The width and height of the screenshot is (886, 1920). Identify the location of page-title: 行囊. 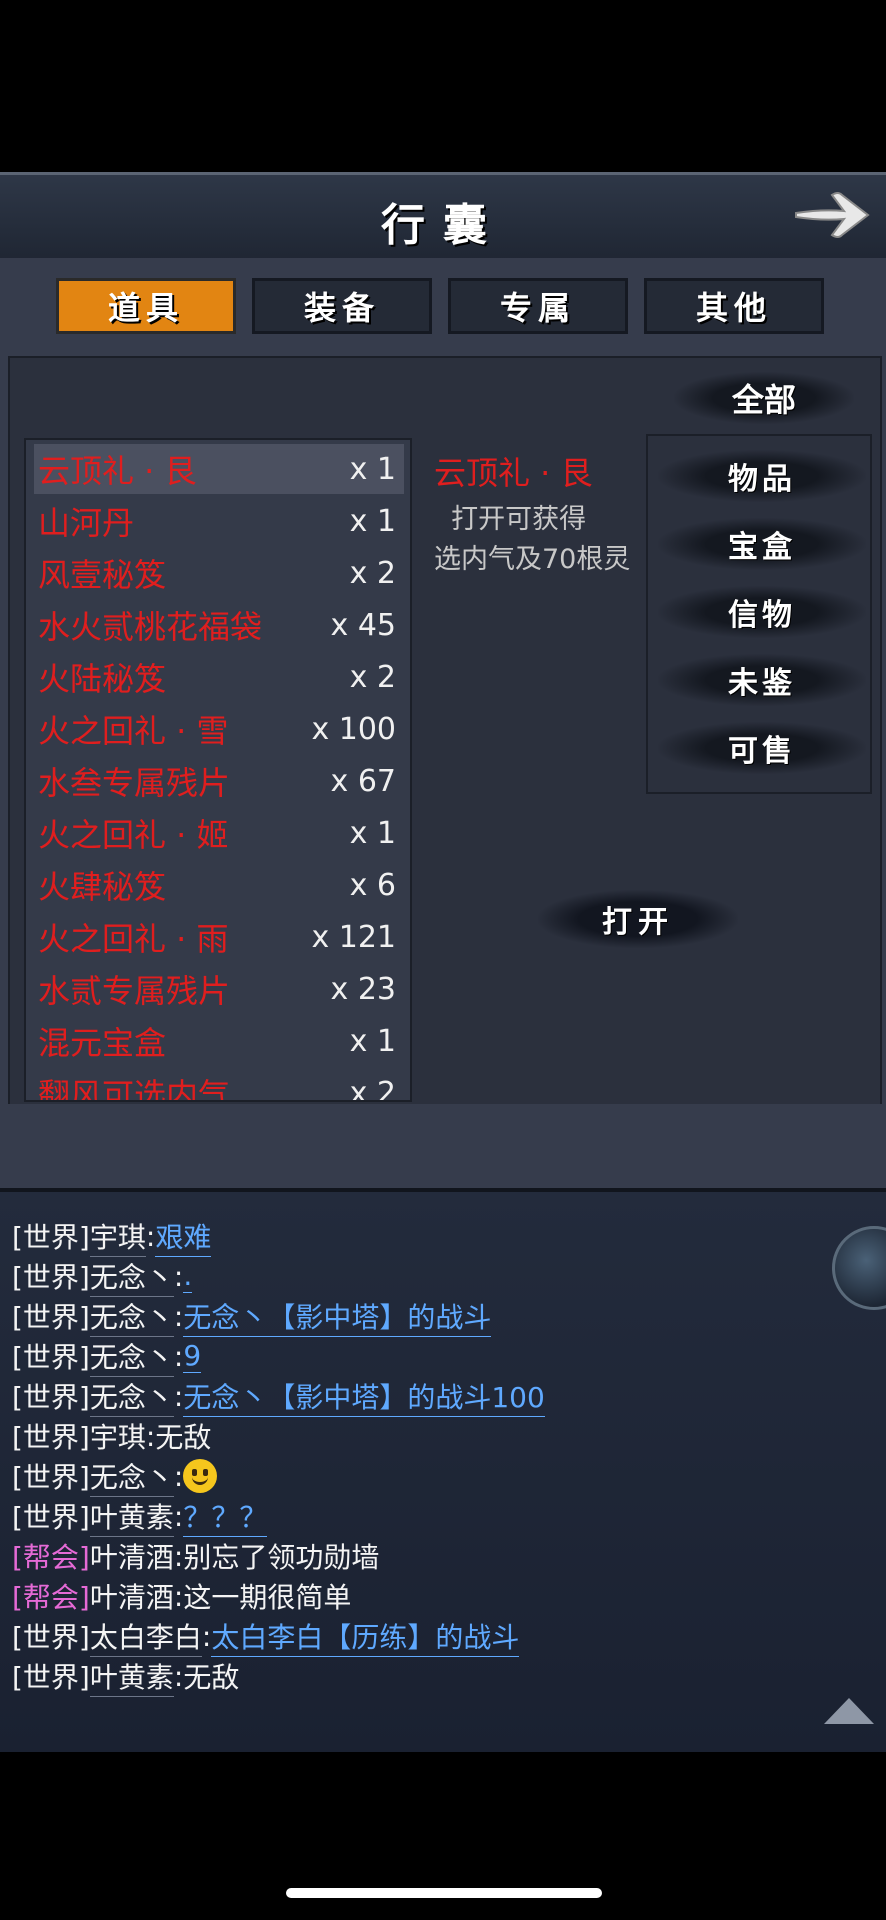
(443, 225).